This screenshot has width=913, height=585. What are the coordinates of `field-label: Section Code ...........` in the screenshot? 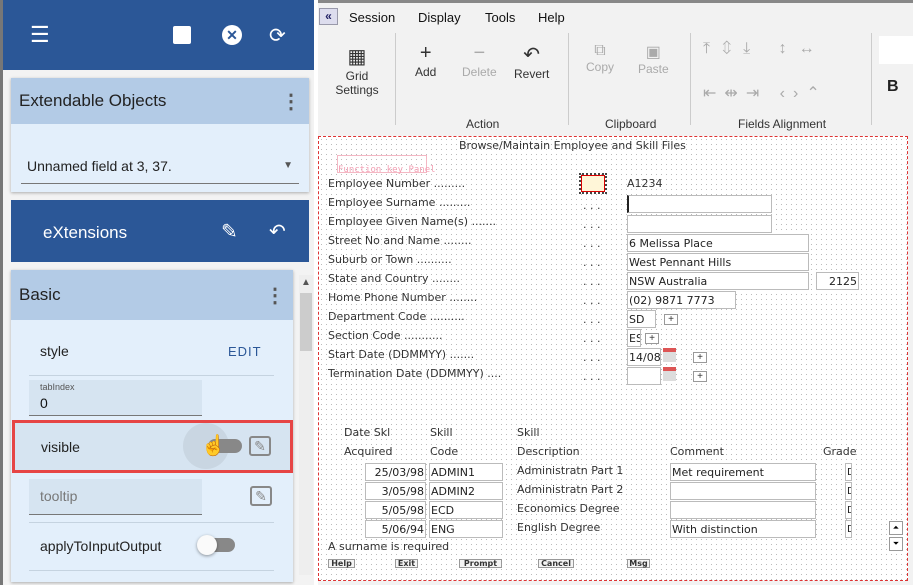 It's located at (385, 335).